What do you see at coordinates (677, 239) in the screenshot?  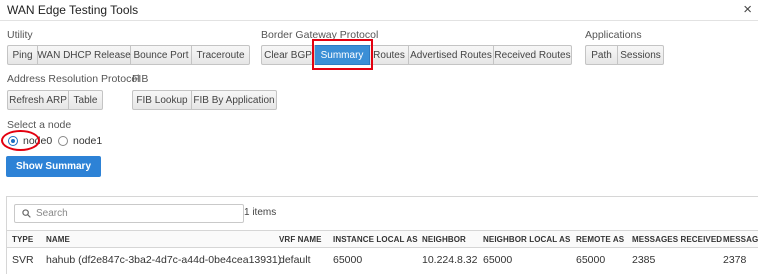 I see `column-header-messages-received: MESSAGES RECEIVED` at bounding box center [677, 239].